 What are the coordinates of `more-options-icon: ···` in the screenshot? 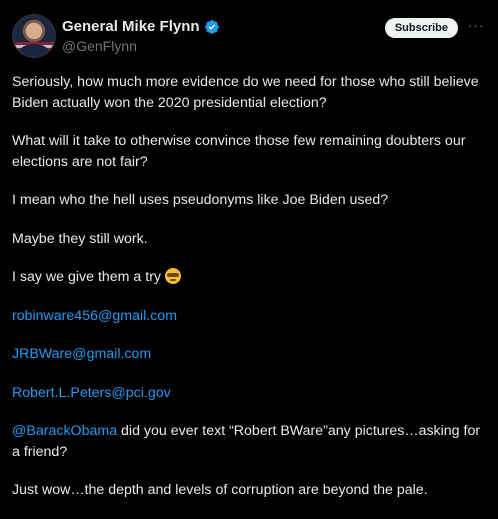 It's located at (476, 26).